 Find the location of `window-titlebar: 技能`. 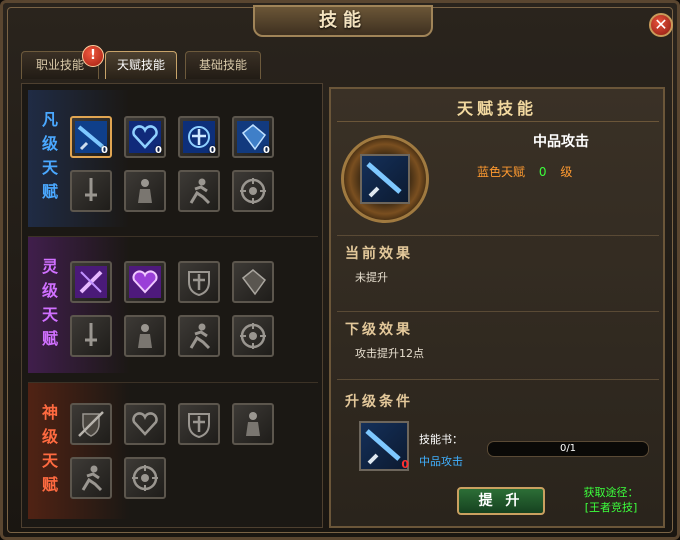

window-titlebar: 技能 is located at coordinates (343, 21).